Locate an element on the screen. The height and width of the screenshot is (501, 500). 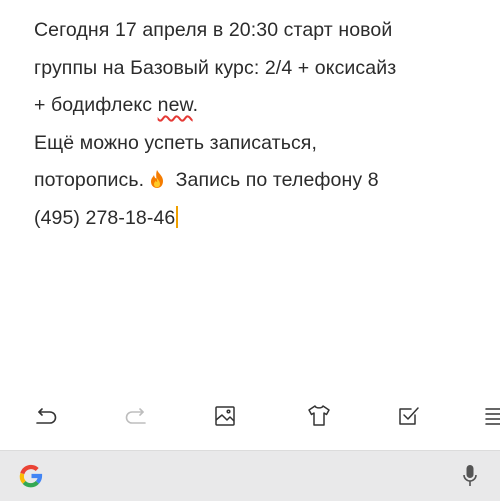
note-line: (495) 278-18-46 is located at coordinates (254, 219).